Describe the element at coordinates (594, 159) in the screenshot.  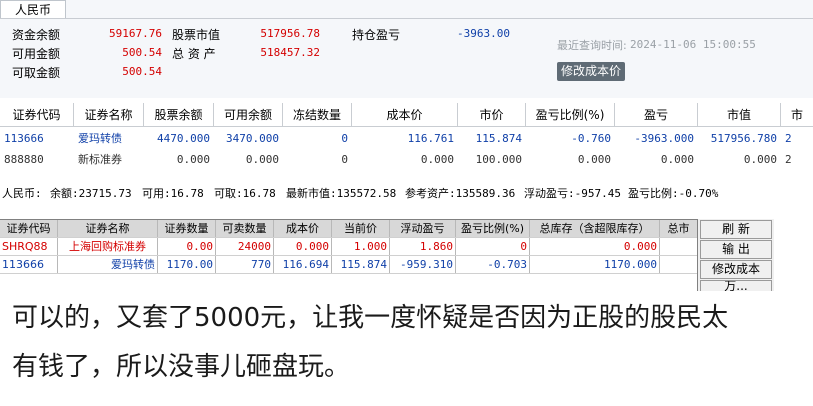
I see `cell-pnl-ratio: 0.000` at that location.